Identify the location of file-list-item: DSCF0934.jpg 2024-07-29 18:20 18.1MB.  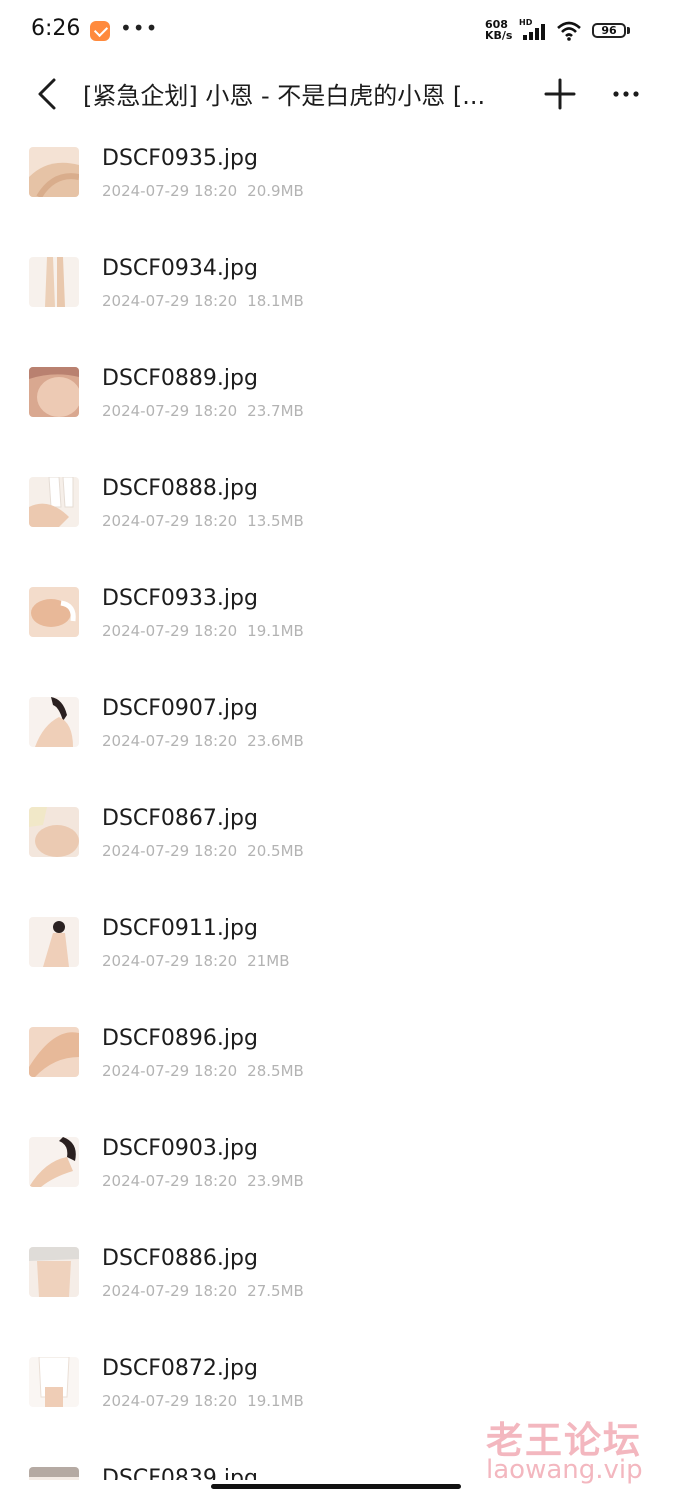
(337, 295).